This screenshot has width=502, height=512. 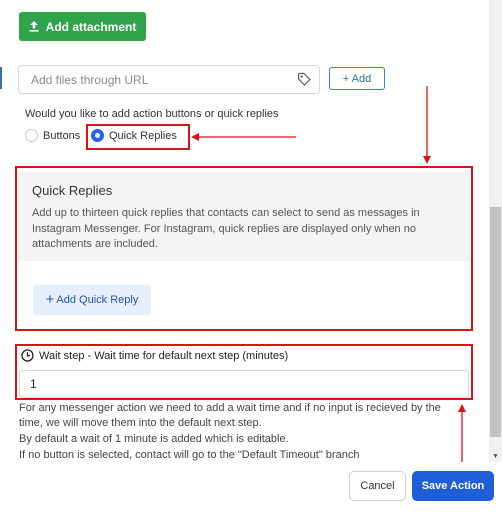 I want to click on left-edge-marker, so click(x=1, y=78).